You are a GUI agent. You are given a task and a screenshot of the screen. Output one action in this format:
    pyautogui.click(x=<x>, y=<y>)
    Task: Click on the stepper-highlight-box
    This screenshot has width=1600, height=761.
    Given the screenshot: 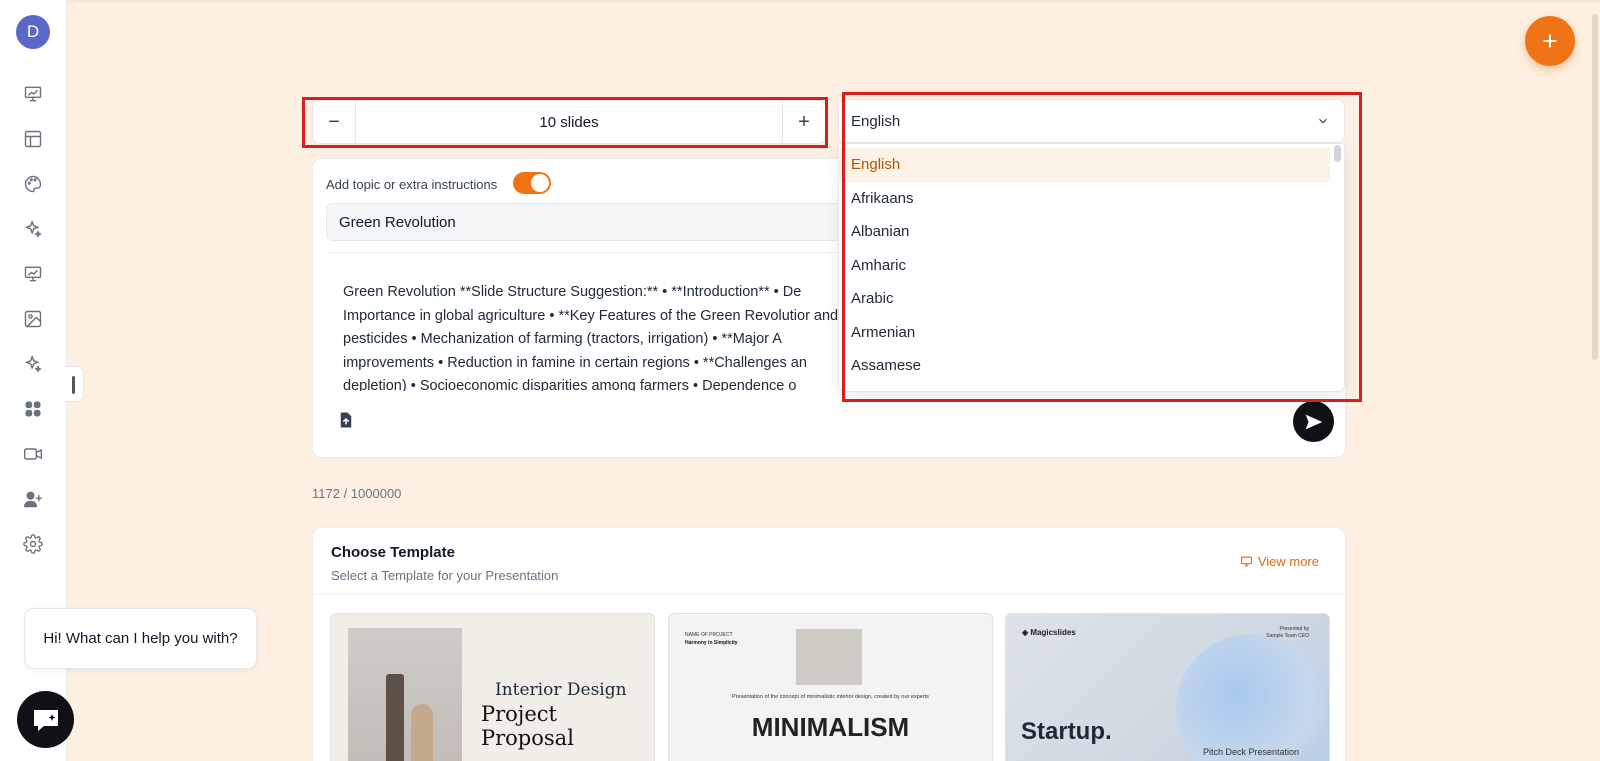 What is the action you would take?
    pyautogui.click(x=565, y=122)
    